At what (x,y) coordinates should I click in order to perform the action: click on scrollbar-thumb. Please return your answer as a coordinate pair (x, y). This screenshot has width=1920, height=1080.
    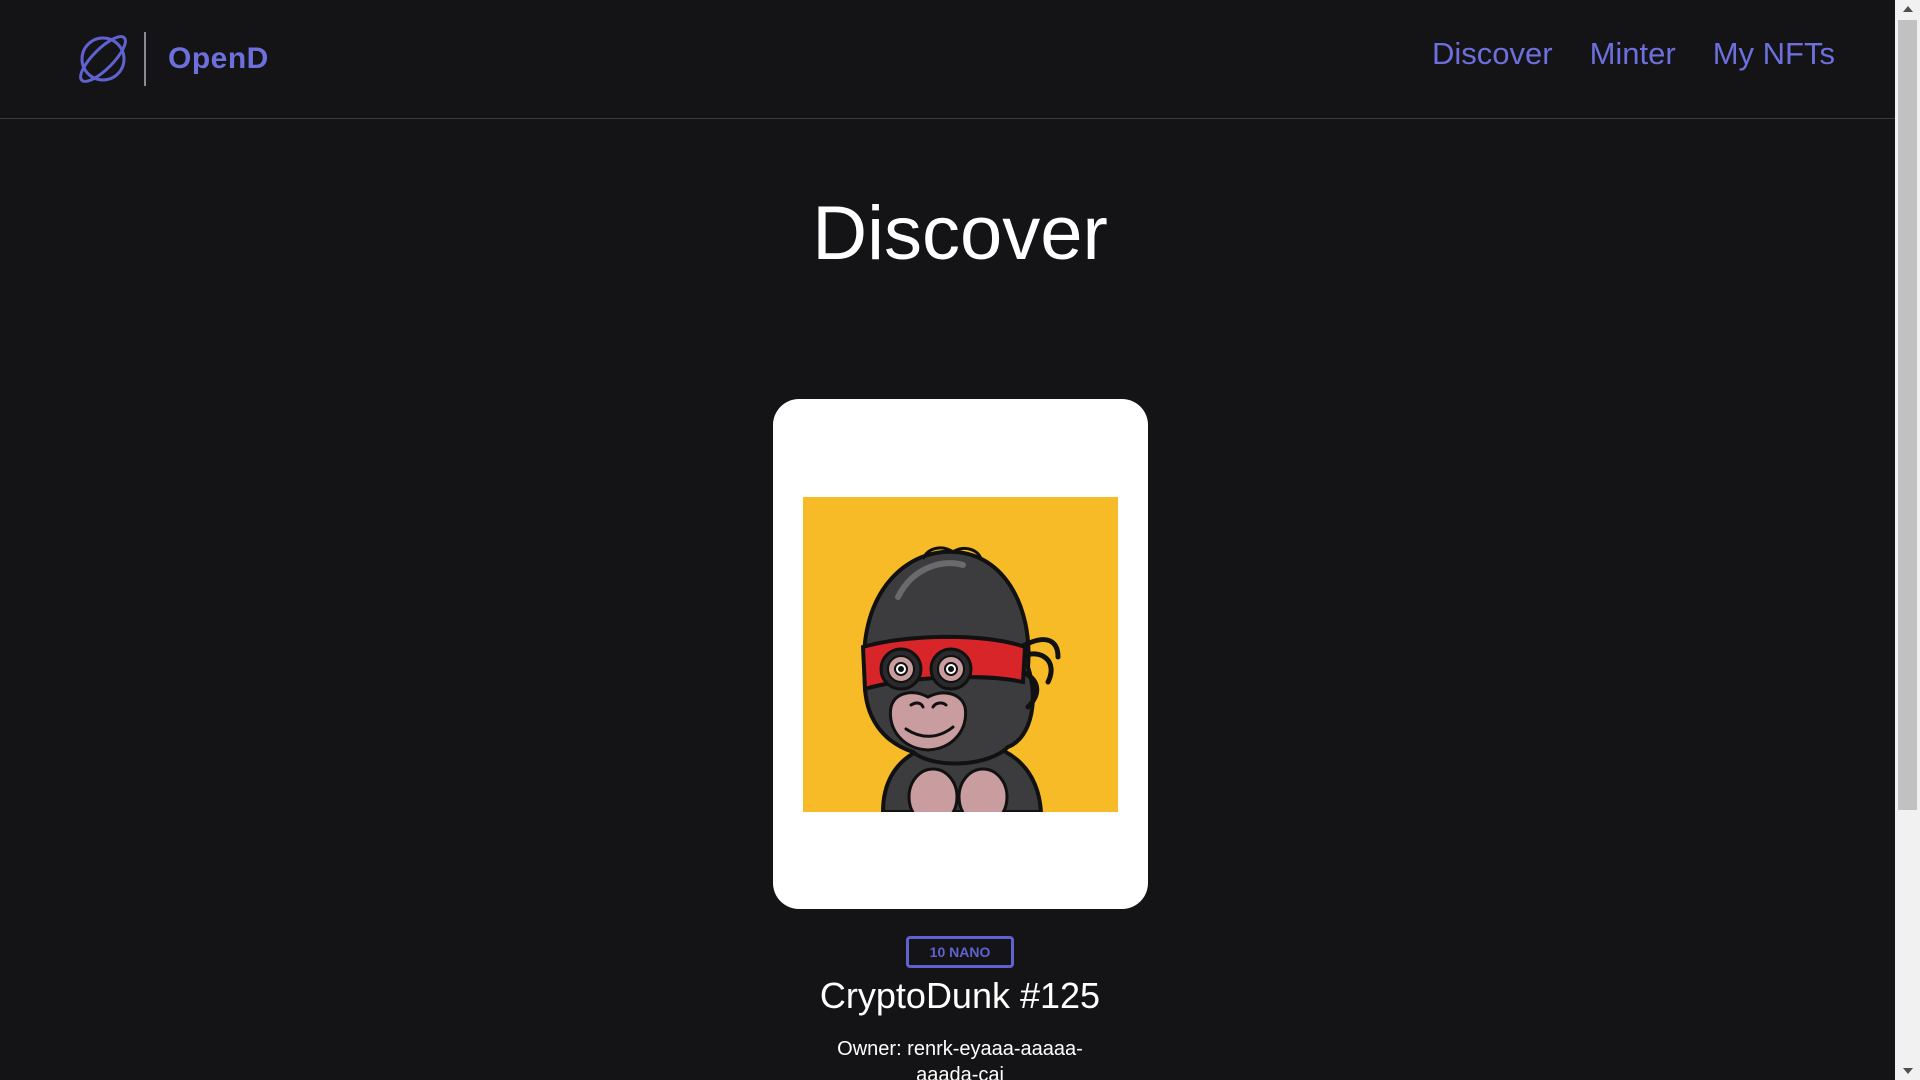
    Looking at the image, I should click on (1907, 415).